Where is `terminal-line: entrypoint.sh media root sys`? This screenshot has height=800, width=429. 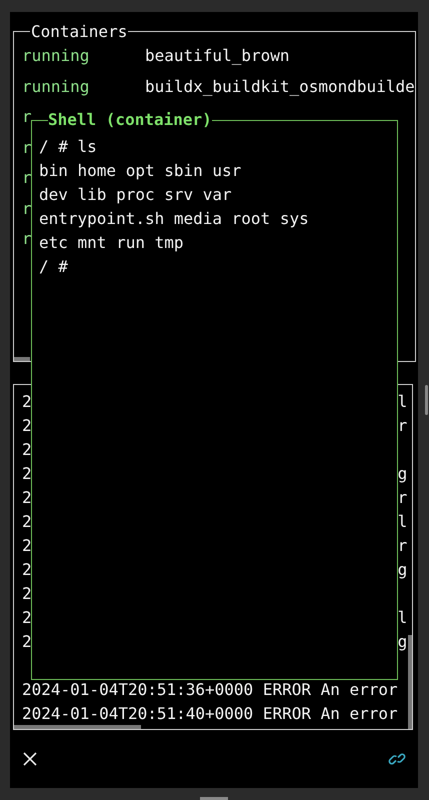
terminal-line: entrypoint.sh media root sys is located at coordinates (174, 219).